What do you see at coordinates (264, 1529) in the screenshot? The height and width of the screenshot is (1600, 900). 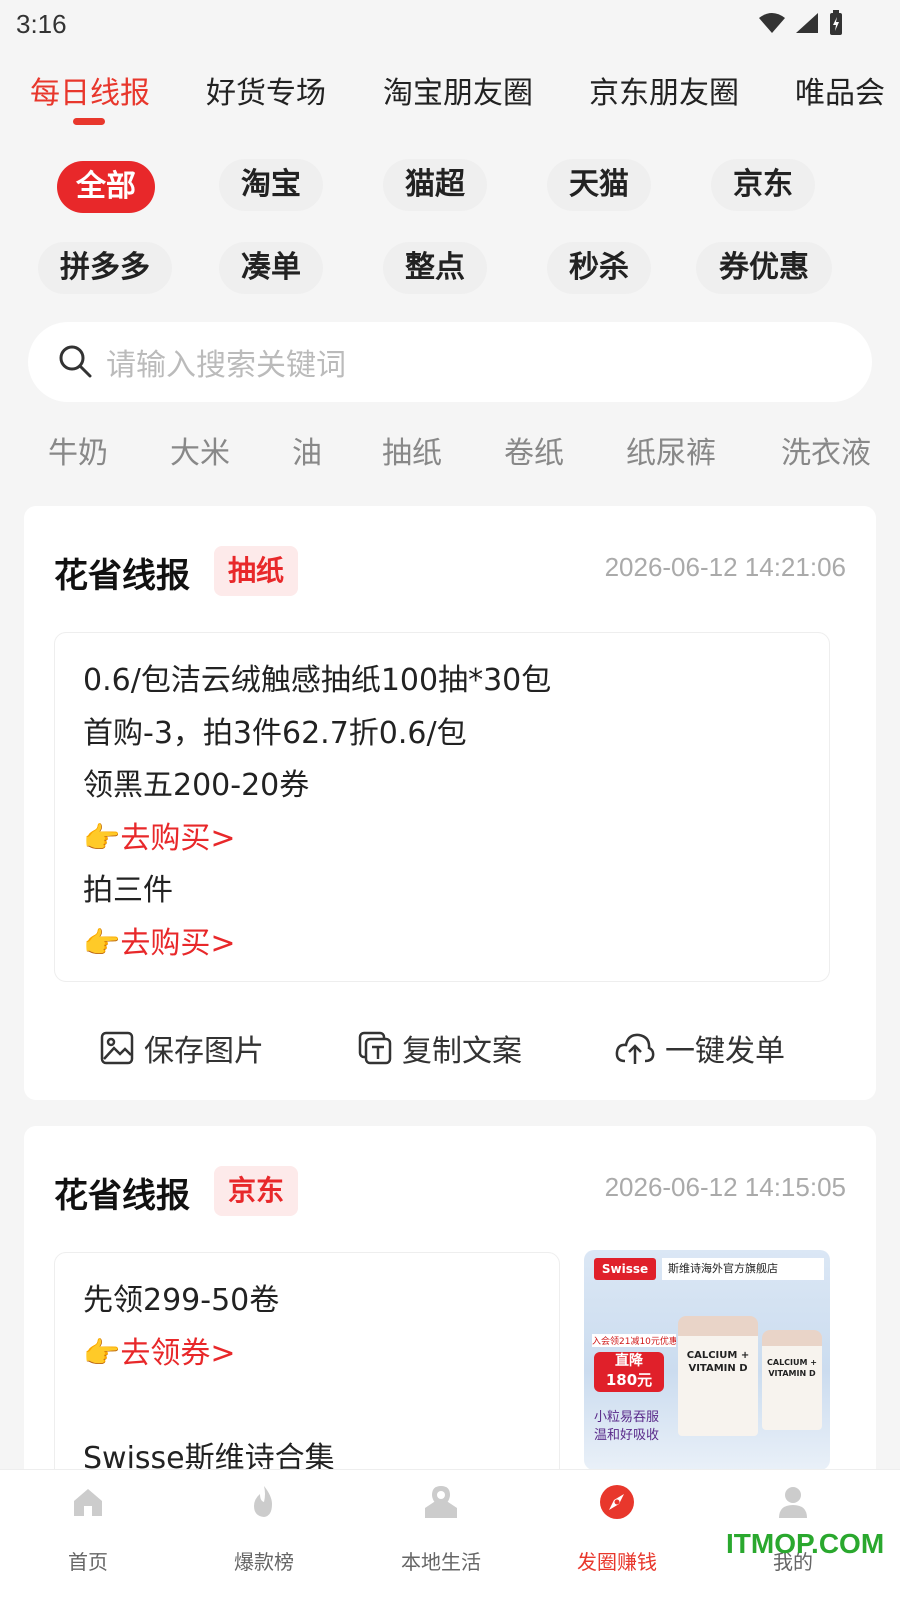 I see `nav-hot-list: 爆款榜` at bounding box center [264, 1529].